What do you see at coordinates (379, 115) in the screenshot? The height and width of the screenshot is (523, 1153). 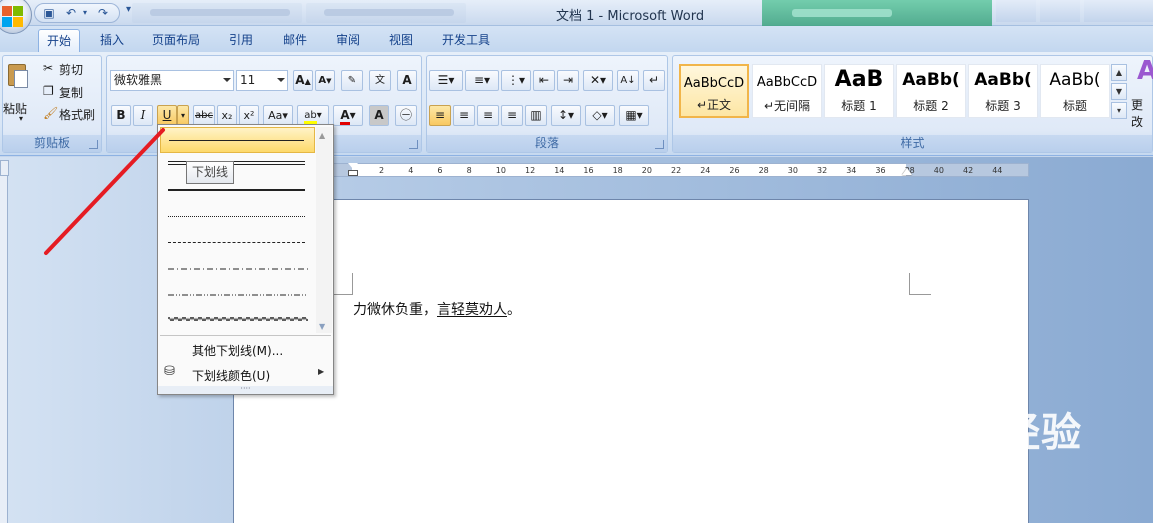 I see `character-shading-button: A` at bounding box center [379, 115].